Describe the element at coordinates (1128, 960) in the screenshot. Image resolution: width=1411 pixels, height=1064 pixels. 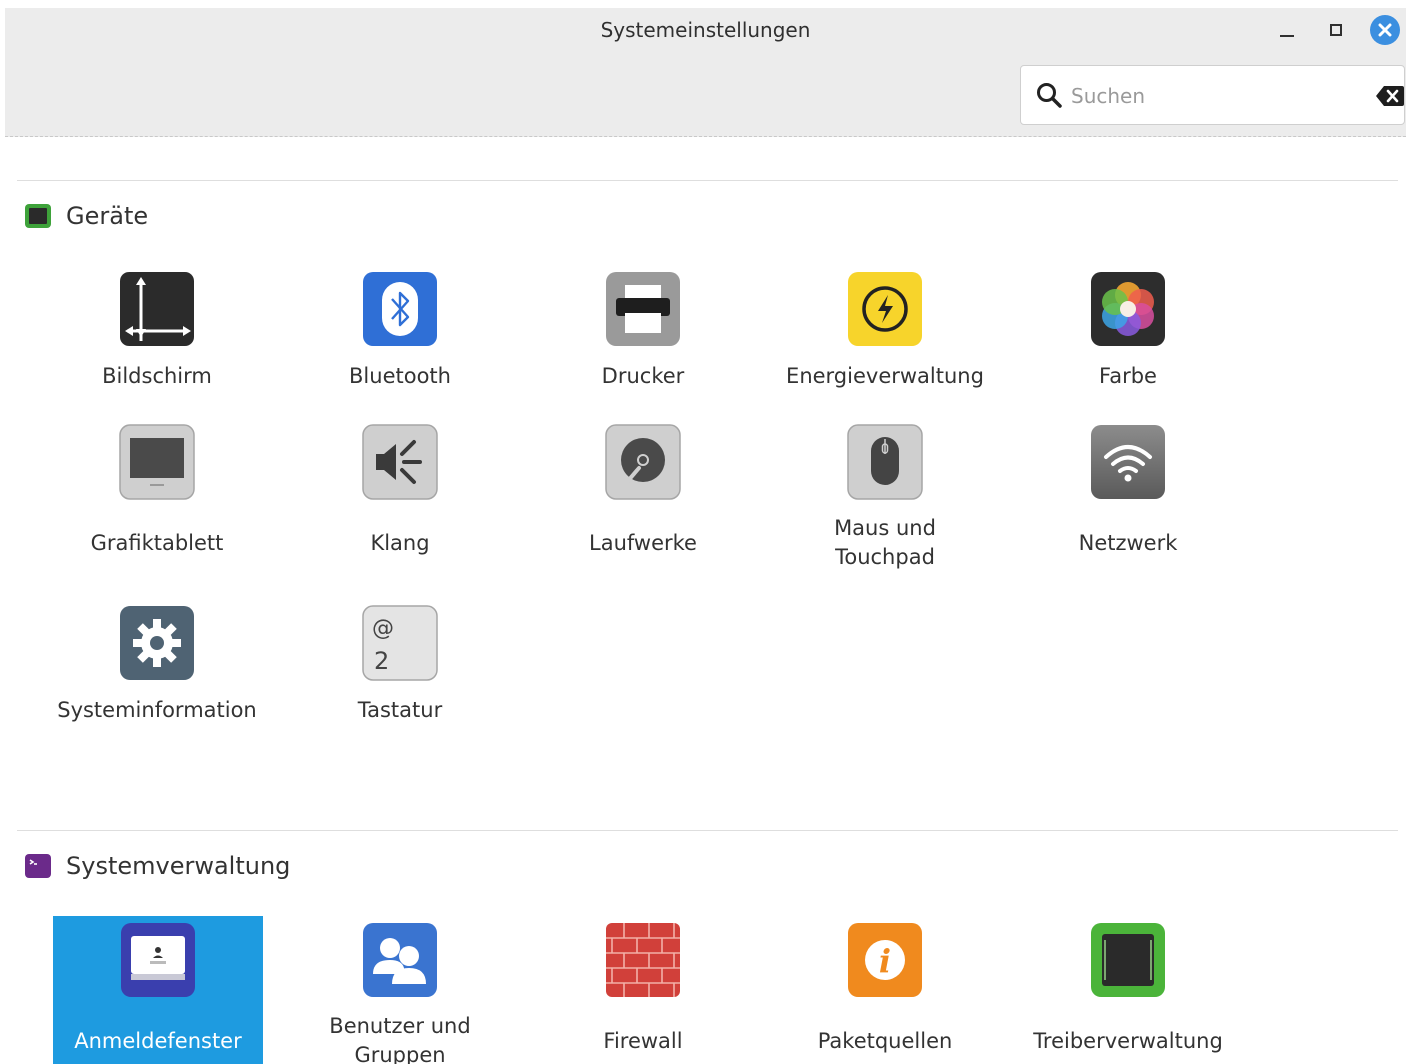
I see `driver-icon` at that location.